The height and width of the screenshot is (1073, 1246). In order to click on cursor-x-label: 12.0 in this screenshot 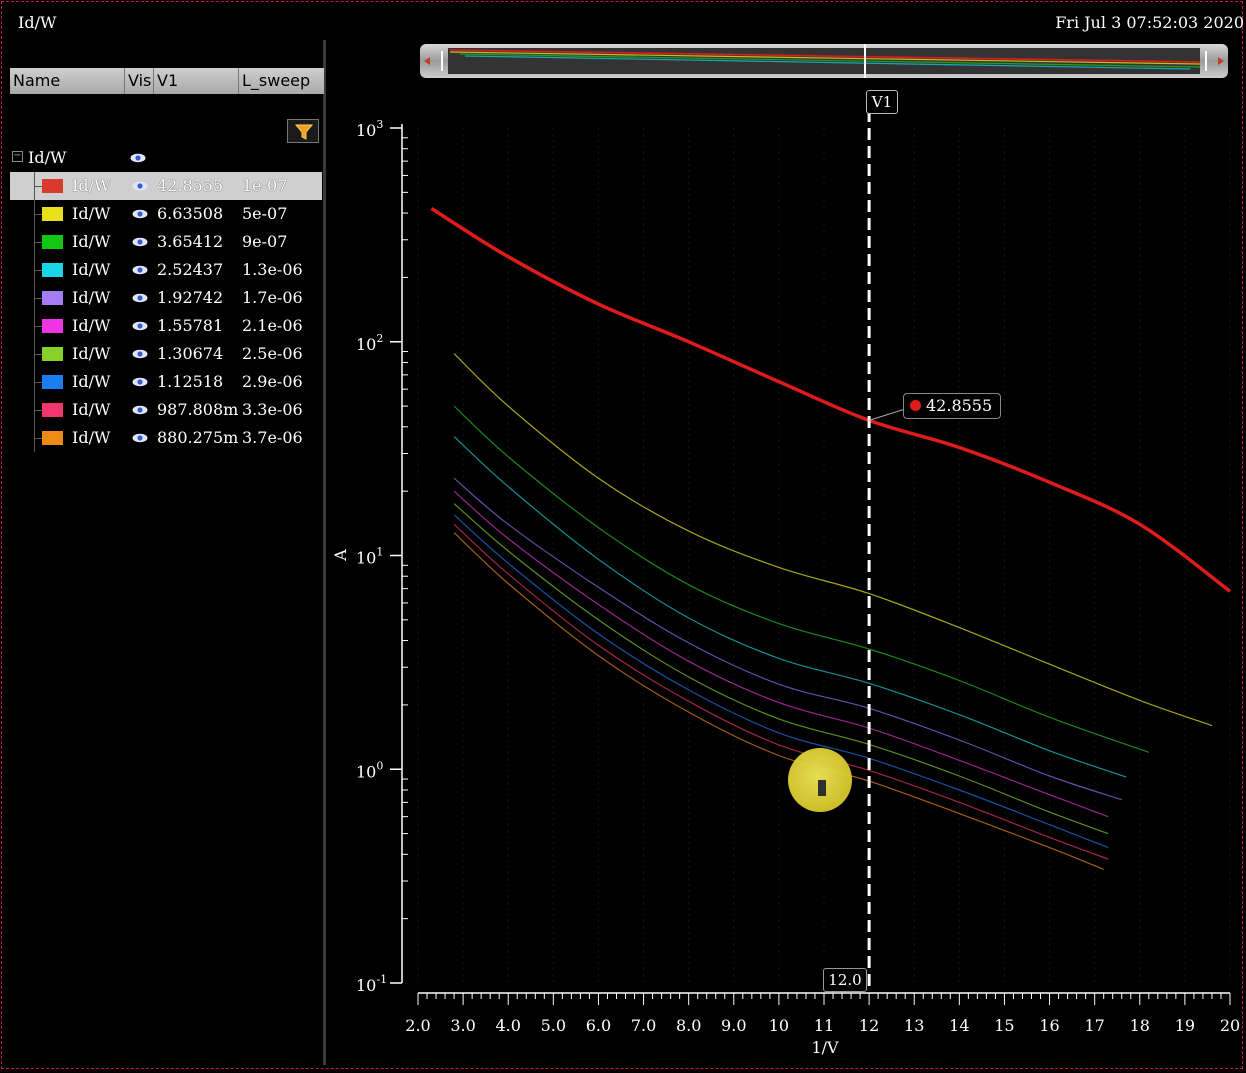, I will do `click(845, 980)`.